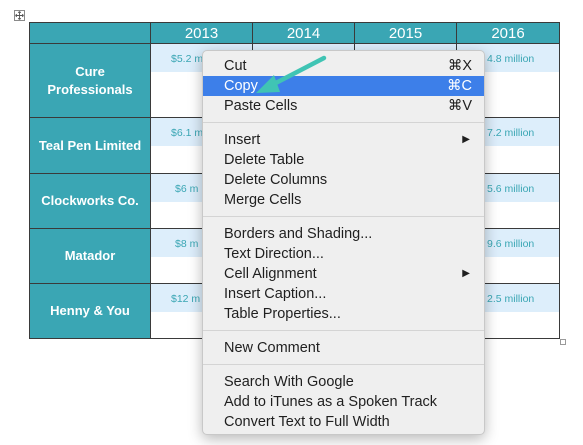  I want to click on menu-item-new-comment: New Comment, so click(343, 348).